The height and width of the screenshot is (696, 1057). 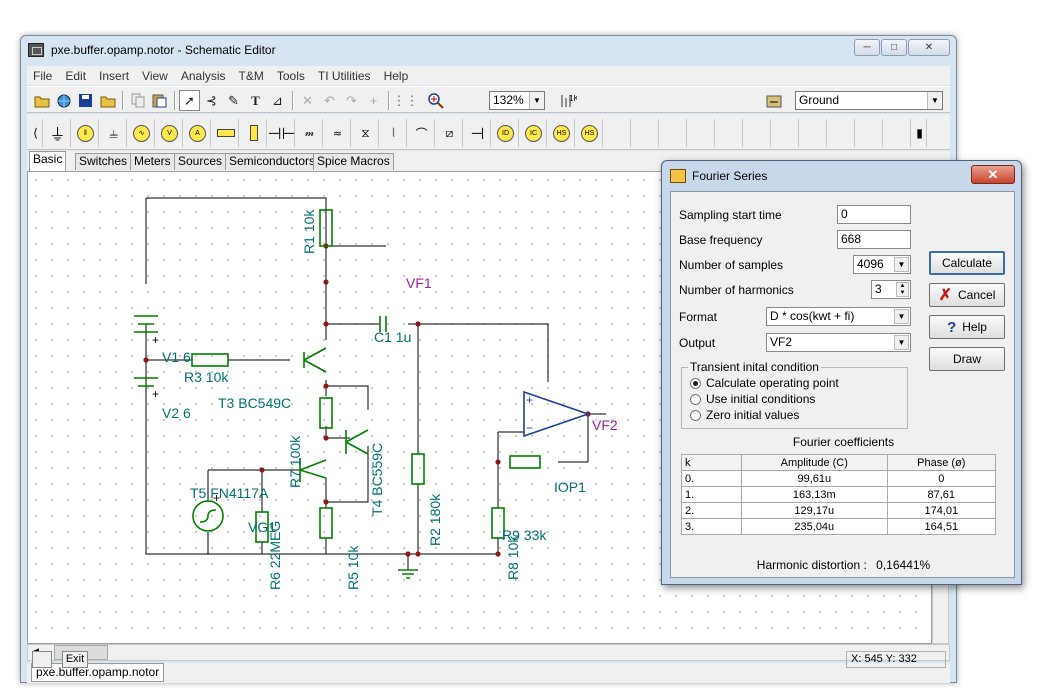 What do you see at coordinates (874, 239) in the screenshot?
I see `base-frequency-input: 668` at bounding box center [874, 239].